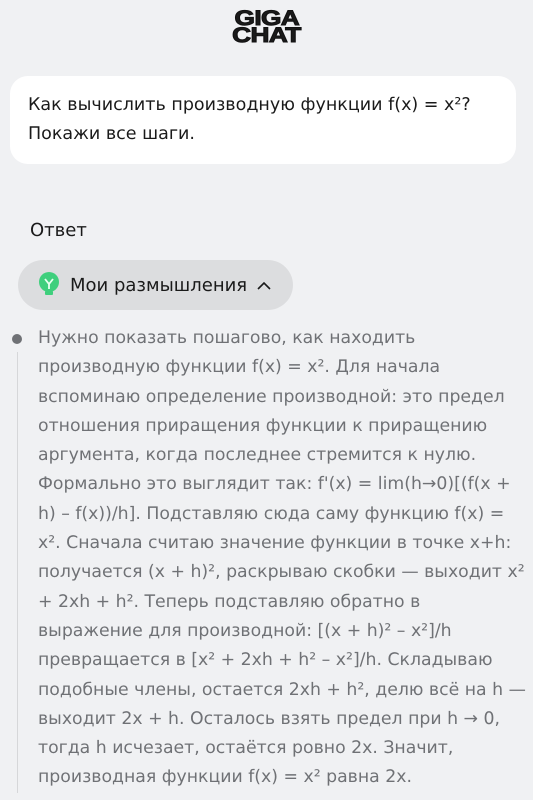 The height and width of the screenshot is (800, 533). What do you see at coordinates (59, 230) in the screenshot?
I see `answer-heading: Ответ` at bounding box center [59, 230].